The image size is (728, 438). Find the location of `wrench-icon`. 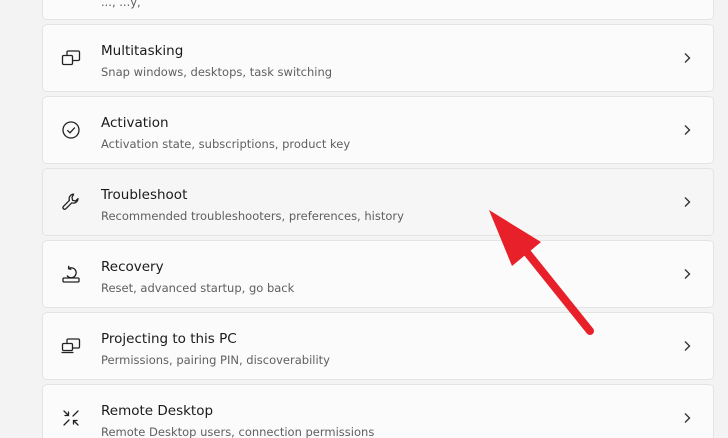

wrench-icon is located at coordinates (71, 202).